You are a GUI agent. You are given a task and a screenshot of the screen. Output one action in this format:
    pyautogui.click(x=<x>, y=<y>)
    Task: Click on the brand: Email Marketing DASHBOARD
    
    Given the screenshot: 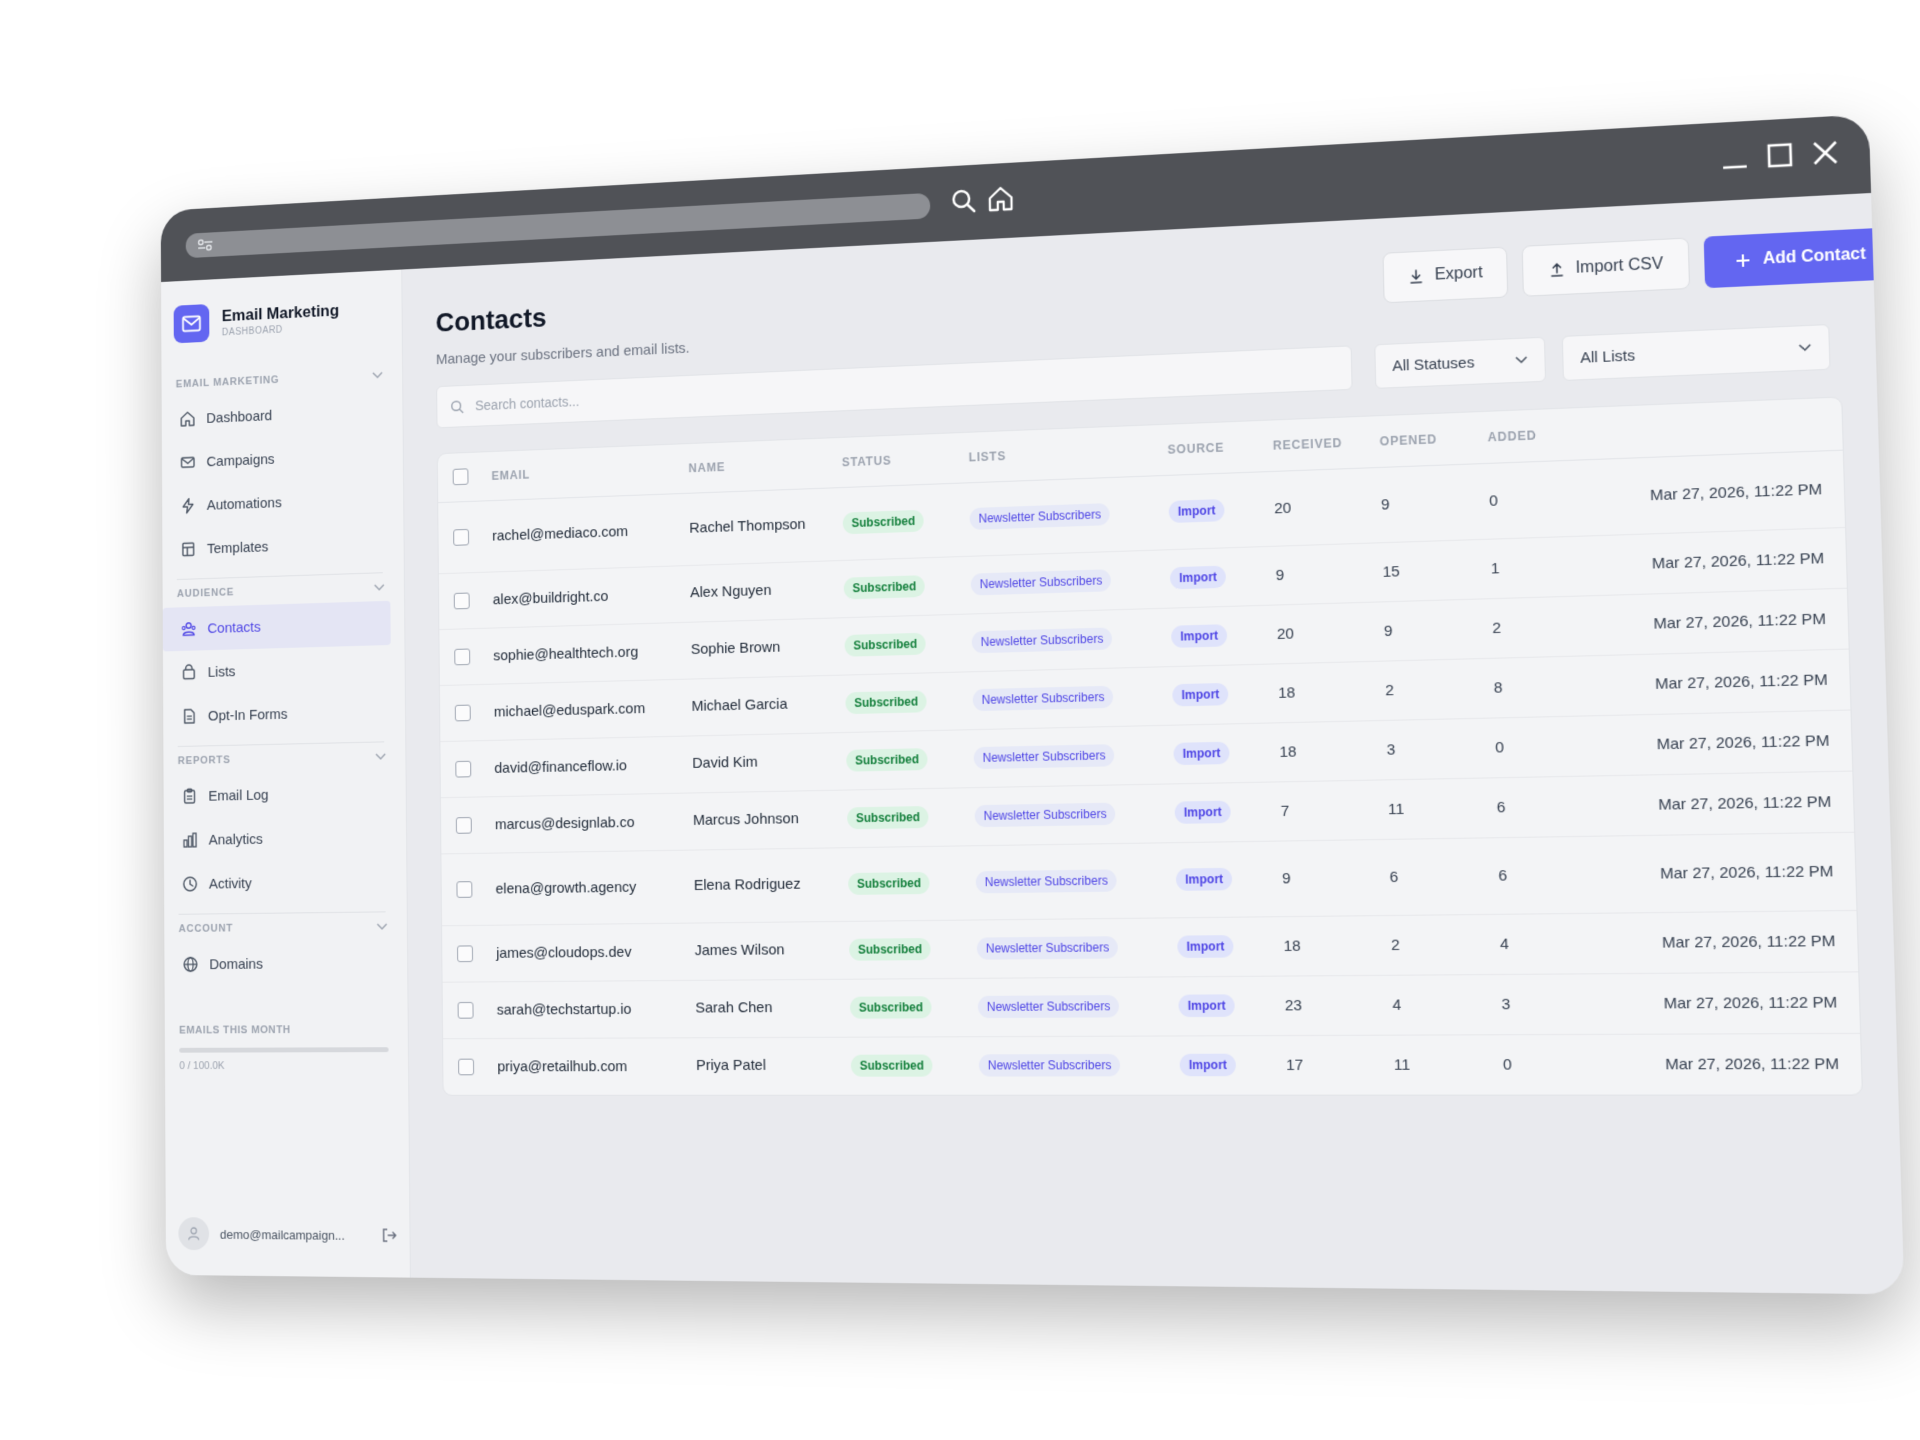 What is the action you would take?
    pyautogui.click(x=257, y=320)
    